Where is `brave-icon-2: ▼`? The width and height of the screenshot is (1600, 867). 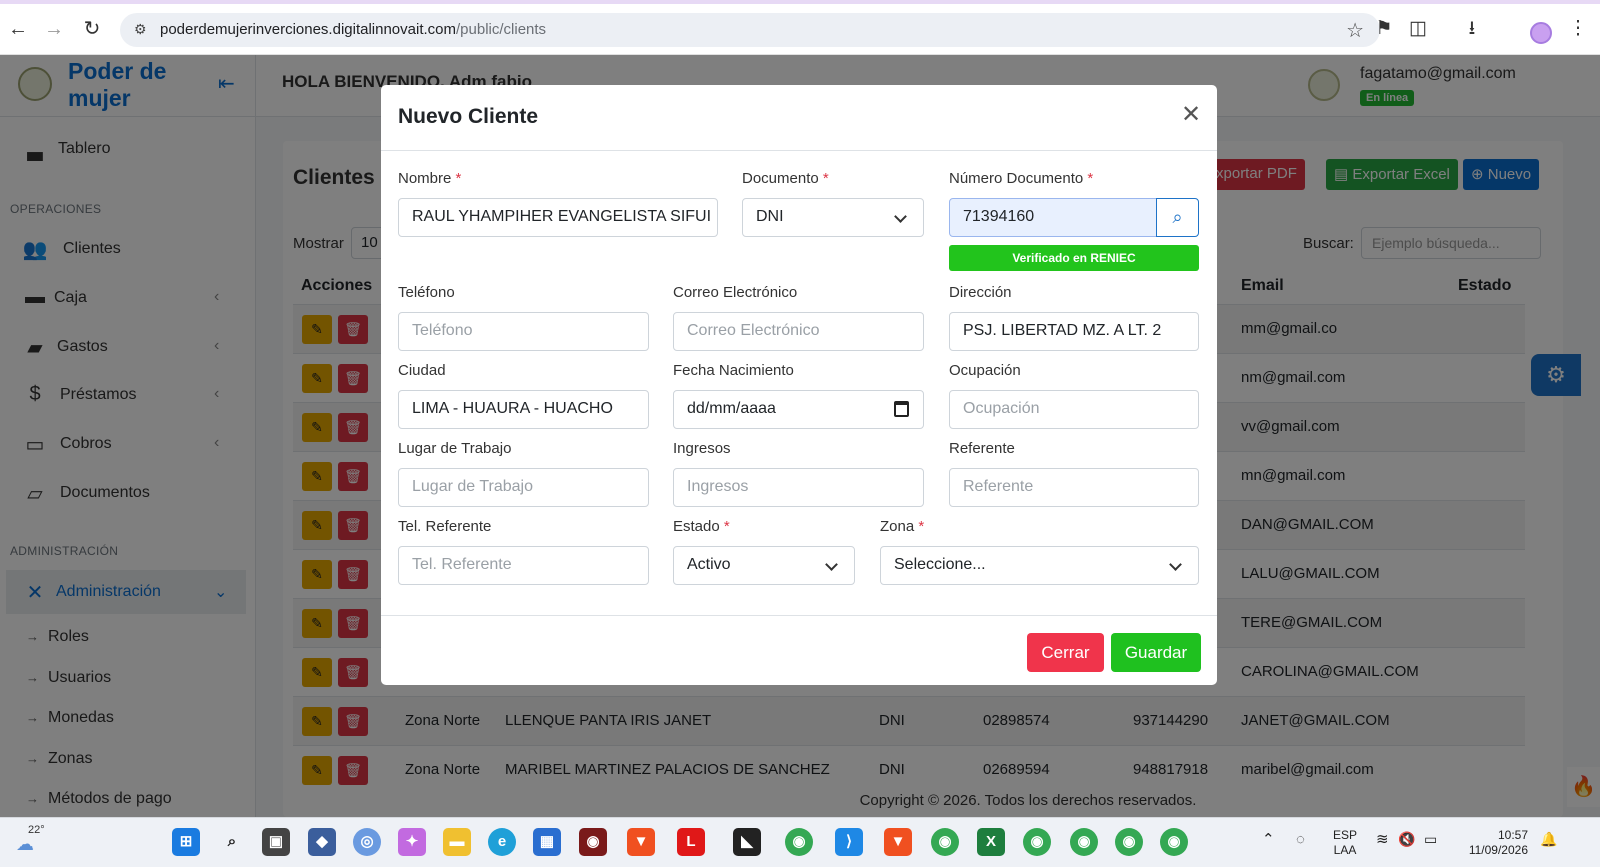 brave-icon-2: ▼ is located at coordinates (898, 842).